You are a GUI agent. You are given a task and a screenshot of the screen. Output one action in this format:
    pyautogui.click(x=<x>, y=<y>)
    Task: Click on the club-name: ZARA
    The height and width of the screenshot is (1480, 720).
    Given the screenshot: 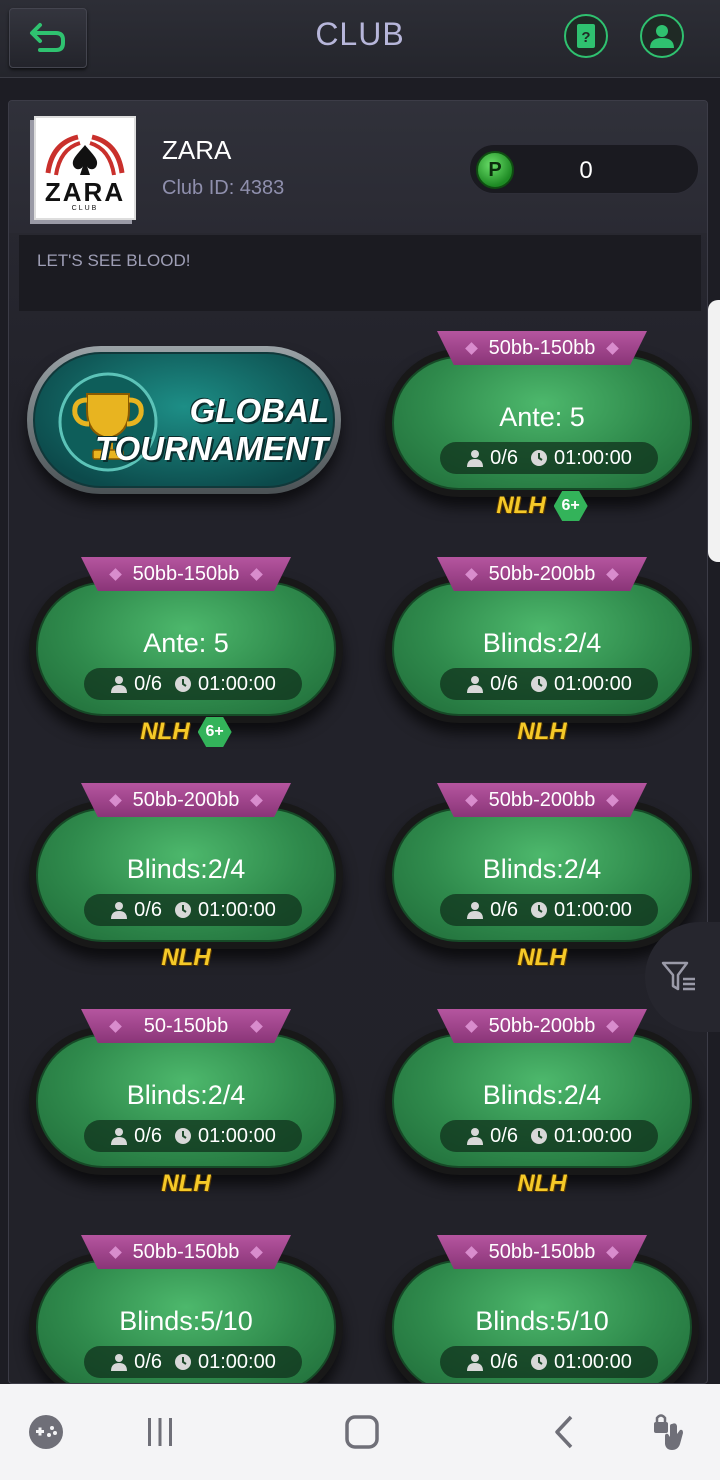 What is the action you would take?
    pyautogui.click(x=197, y=150)
    